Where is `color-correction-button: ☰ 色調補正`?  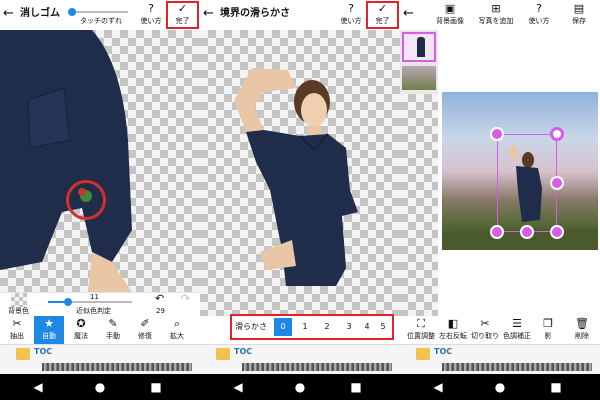 color-correction-button: ☰ 色調補正 is located at coordinates (517, 330).